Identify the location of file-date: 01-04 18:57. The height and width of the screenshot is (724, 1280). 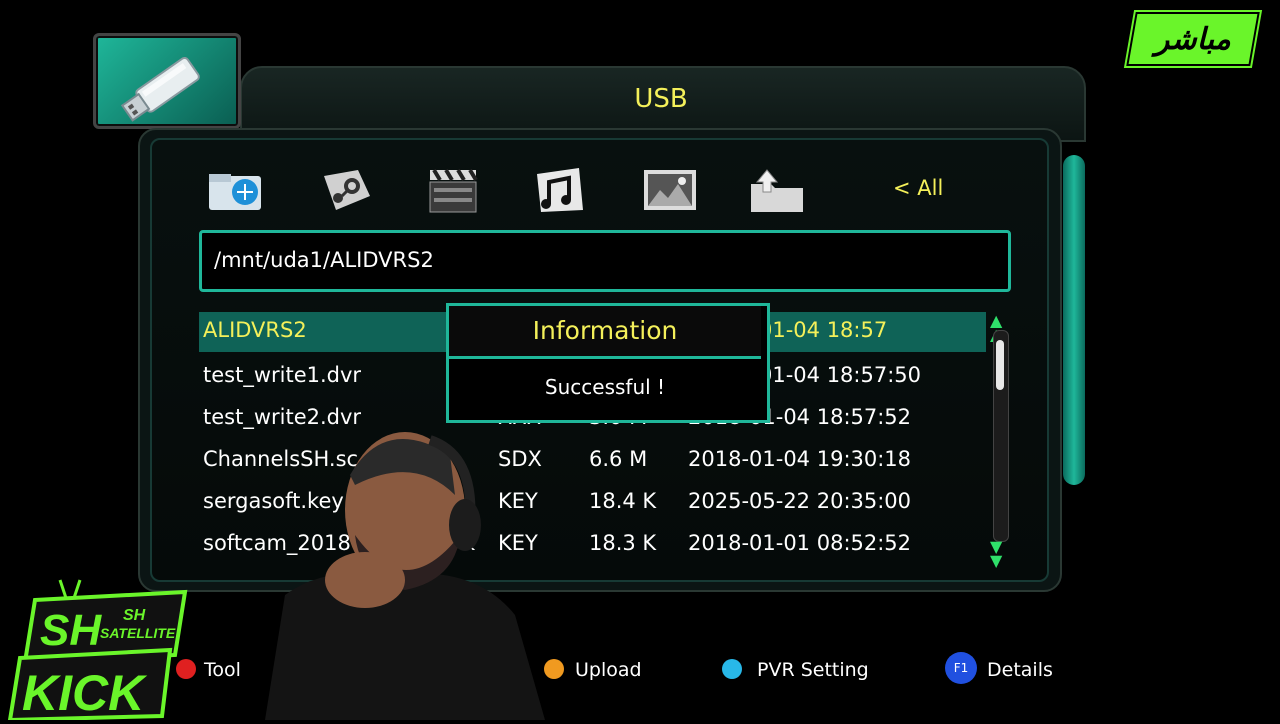
(823, 330).